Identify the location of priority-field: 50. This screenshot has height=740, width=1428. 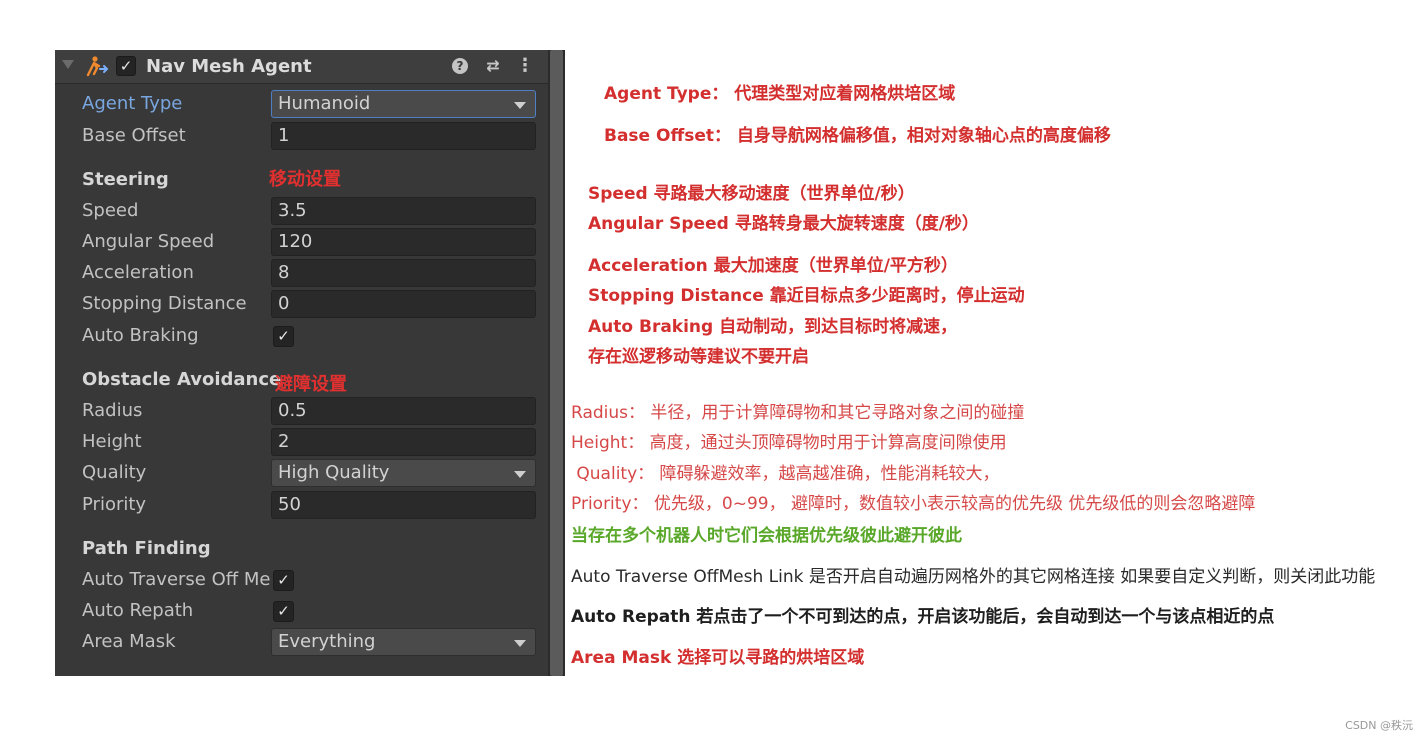
(403, 505).